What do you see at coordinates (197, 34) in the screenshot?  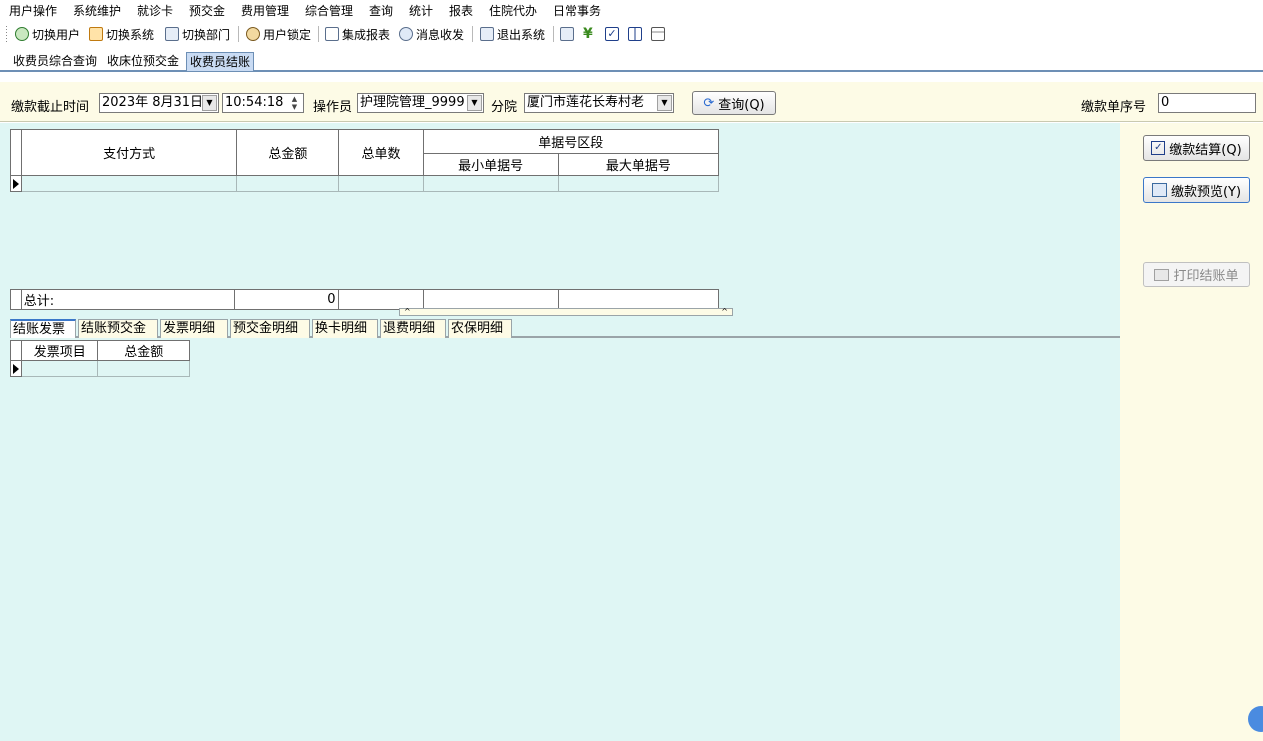 I see `switch-dept-button: 切换部门` at bounding box center [197, 34].